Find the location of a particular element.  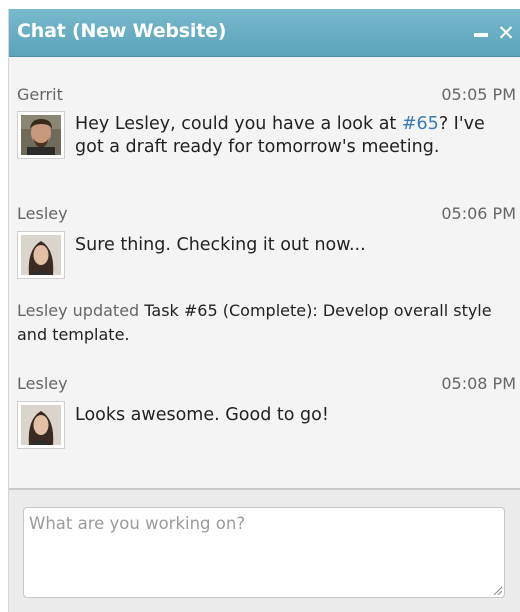

task-link: #65 is located at coordinates (420, 124).